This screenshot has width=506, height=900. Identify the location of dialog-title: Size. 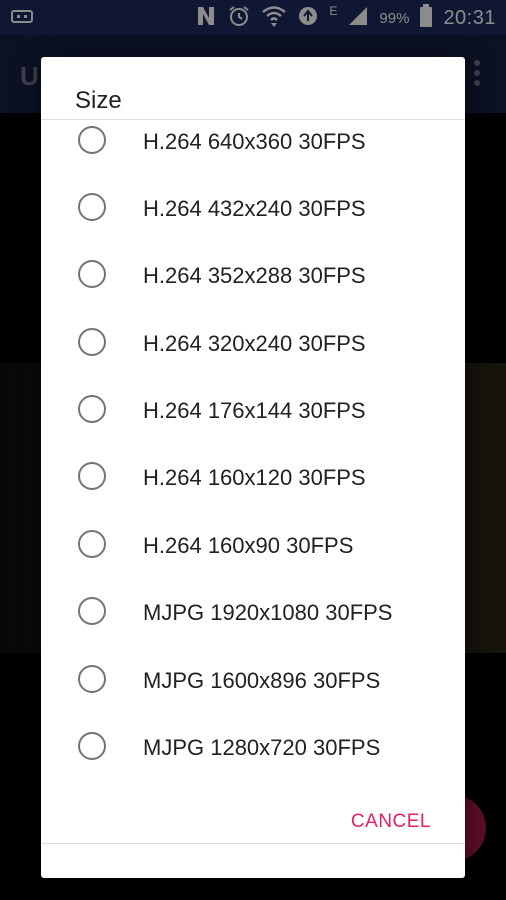
(98, 100).